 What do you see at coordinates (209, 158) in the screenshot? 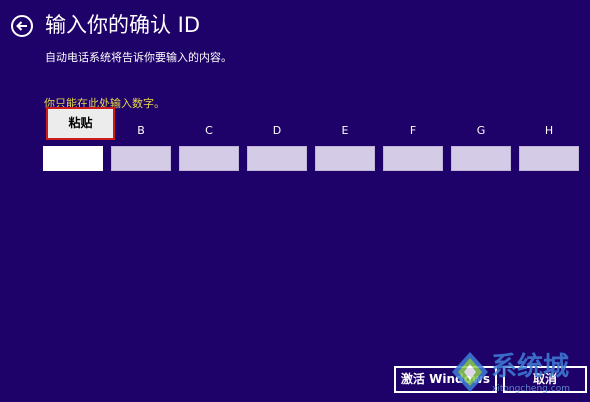
I see `confirmation-id-field-c` at bounding box center [209, 158].